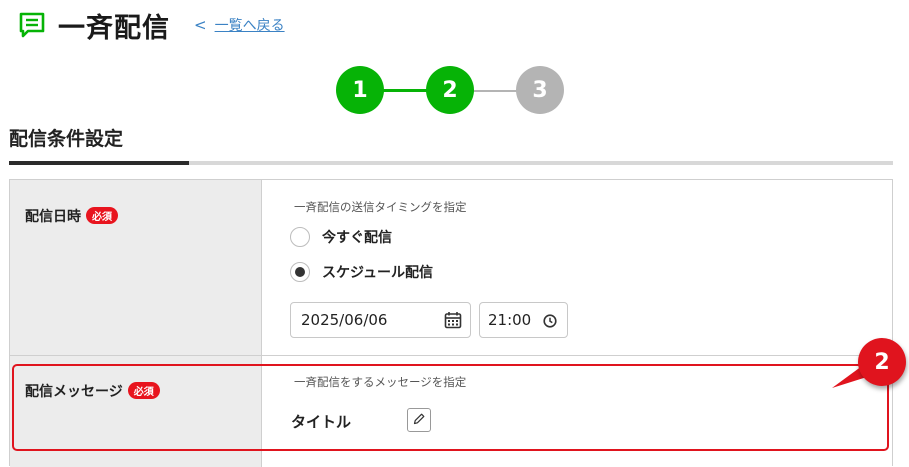 Image resolution: width=909 pixels, height=467 pixels. Describe the element at coordinates (249, 26) in the screenshot. I see `back-to-list-label: 一覧へ戻る` at that location.